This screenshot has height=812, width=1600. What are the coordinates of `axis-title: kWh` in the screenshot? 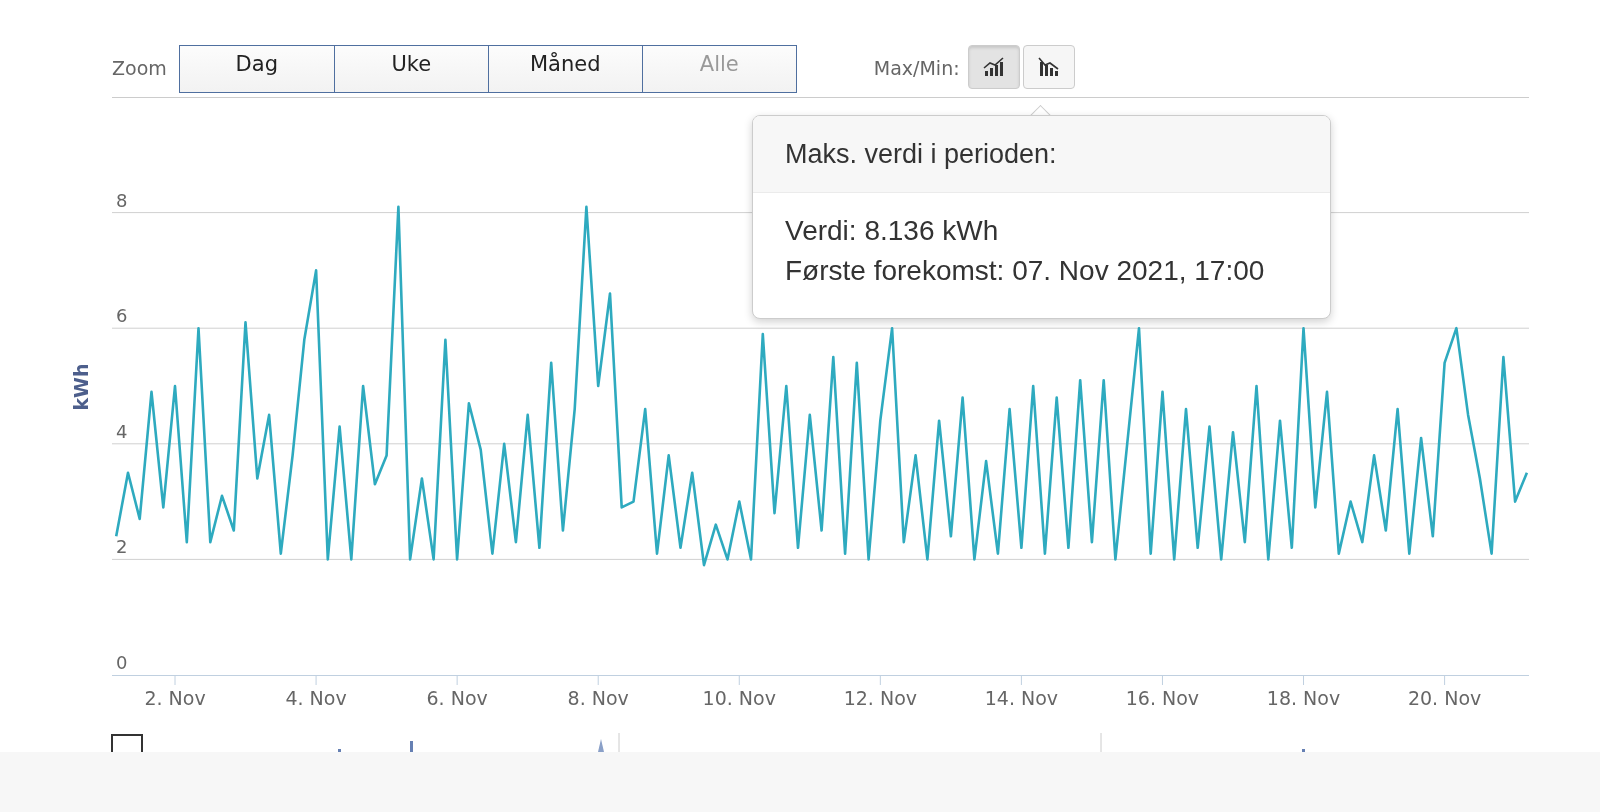 It's located at (81, 387).